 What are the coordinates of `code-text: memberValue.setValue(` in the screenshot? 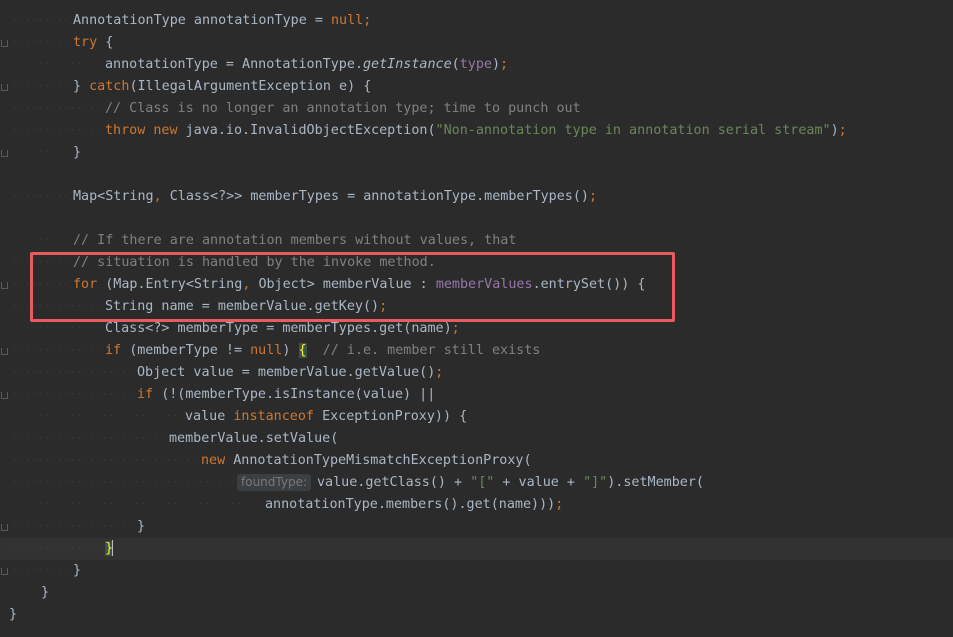 It's located at (253, 439).